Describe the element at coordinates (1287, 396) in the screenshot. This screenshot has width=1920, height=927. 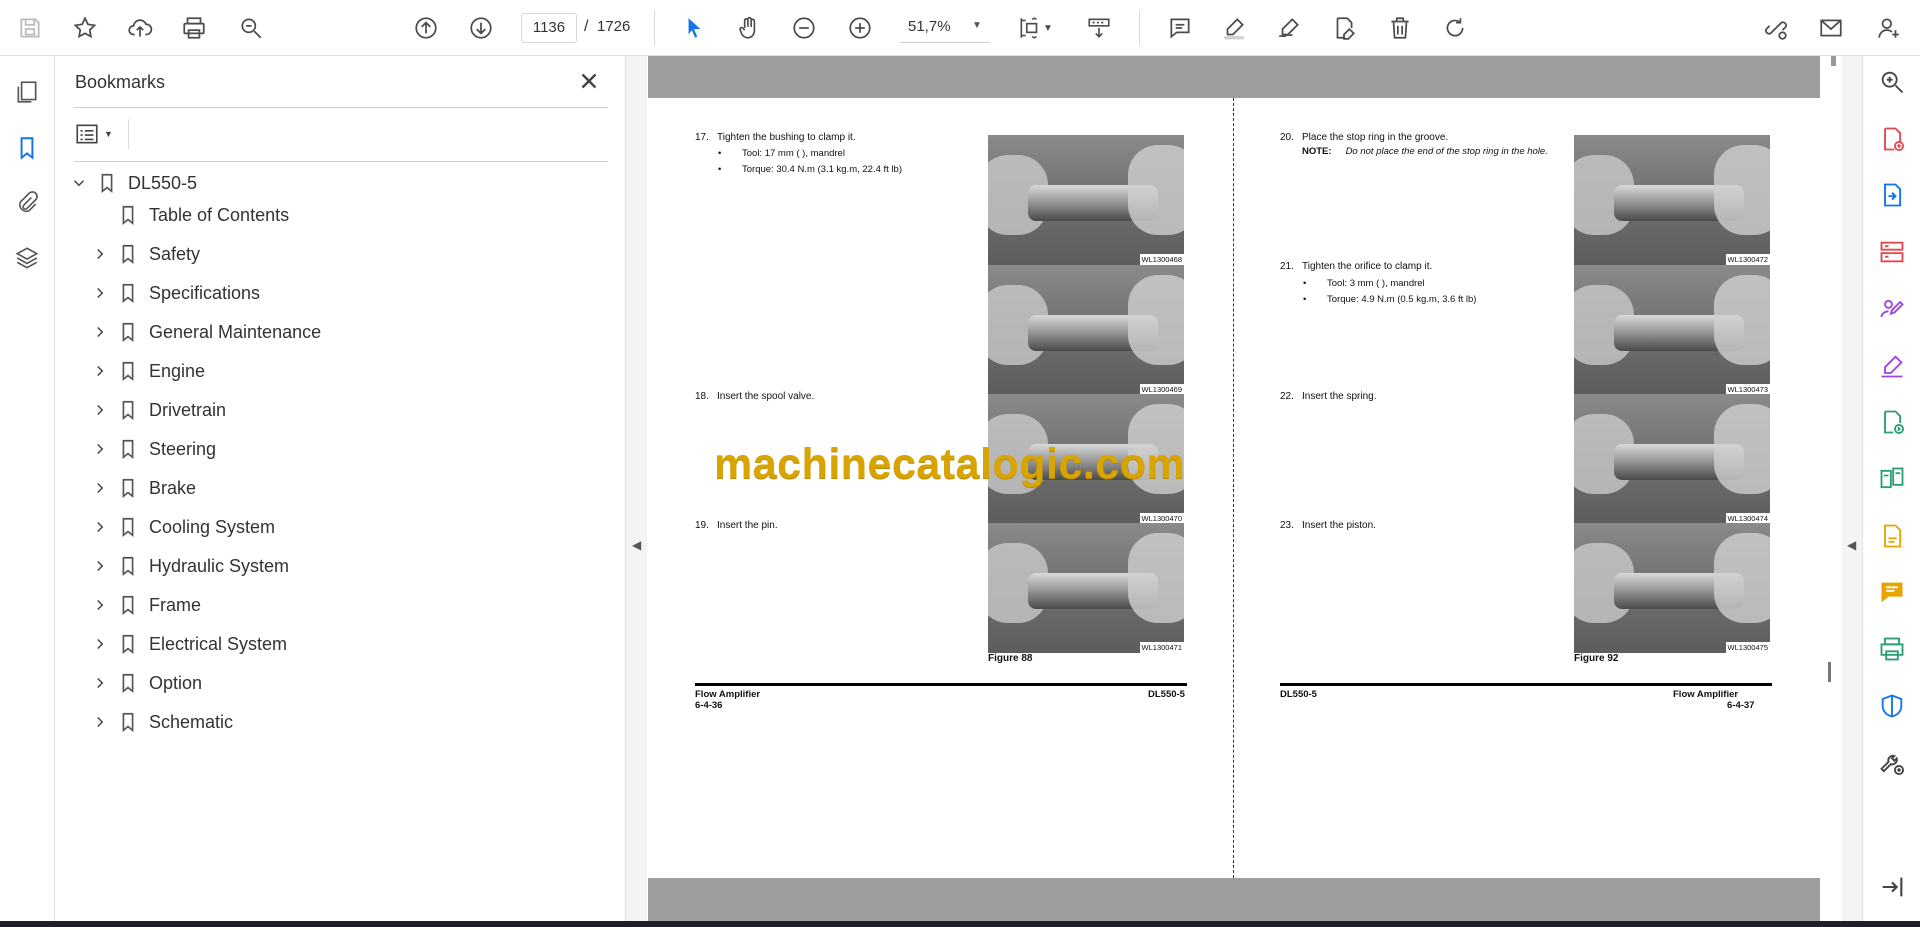
I see `step-number: 22.` at that location.